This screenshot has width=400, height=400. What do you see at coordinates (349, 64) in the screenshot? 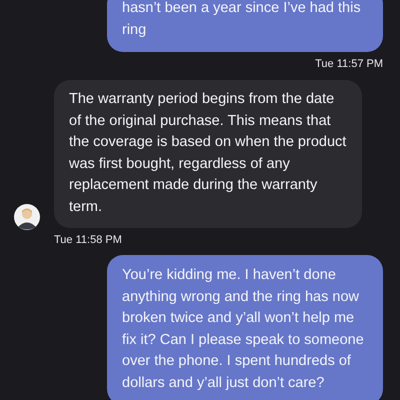
I see `timestamp: Tue 11:57 PM` at bounding box center [349, 64].